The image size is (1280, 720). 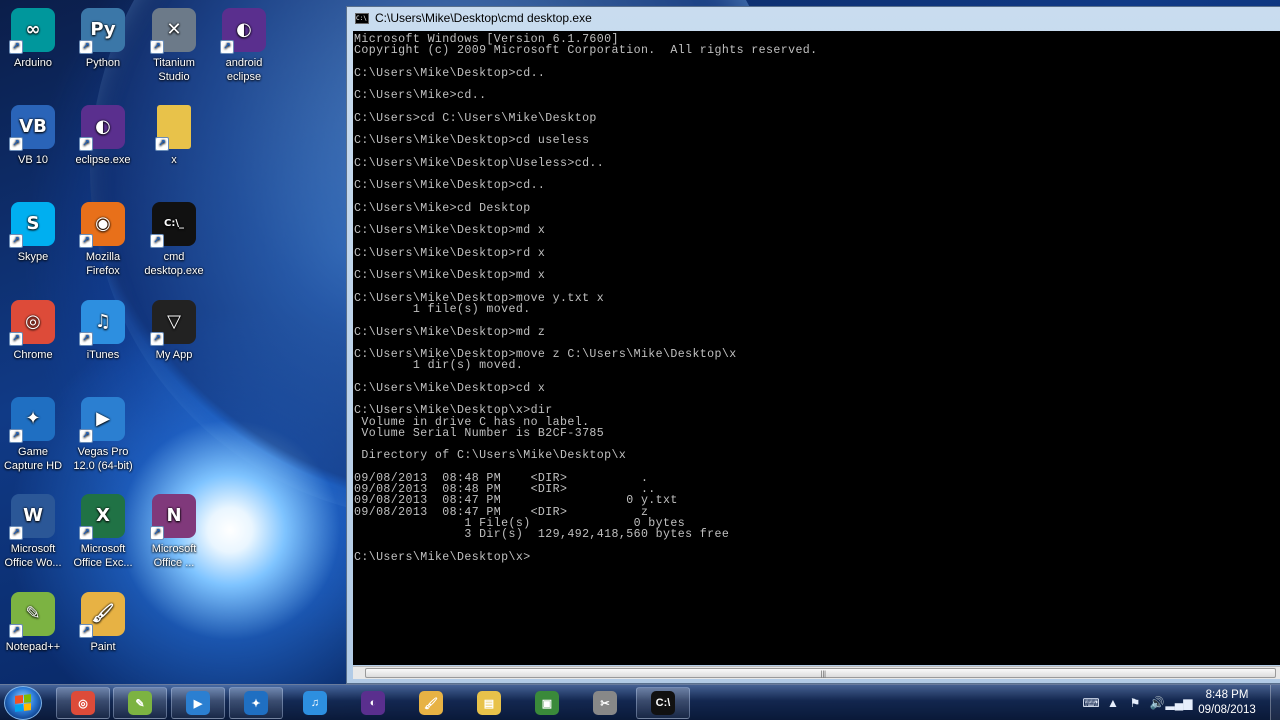 I want to click on desktop-shortcut-itunes: ♫ ↗ iTunes, so click(x=103, y=331).